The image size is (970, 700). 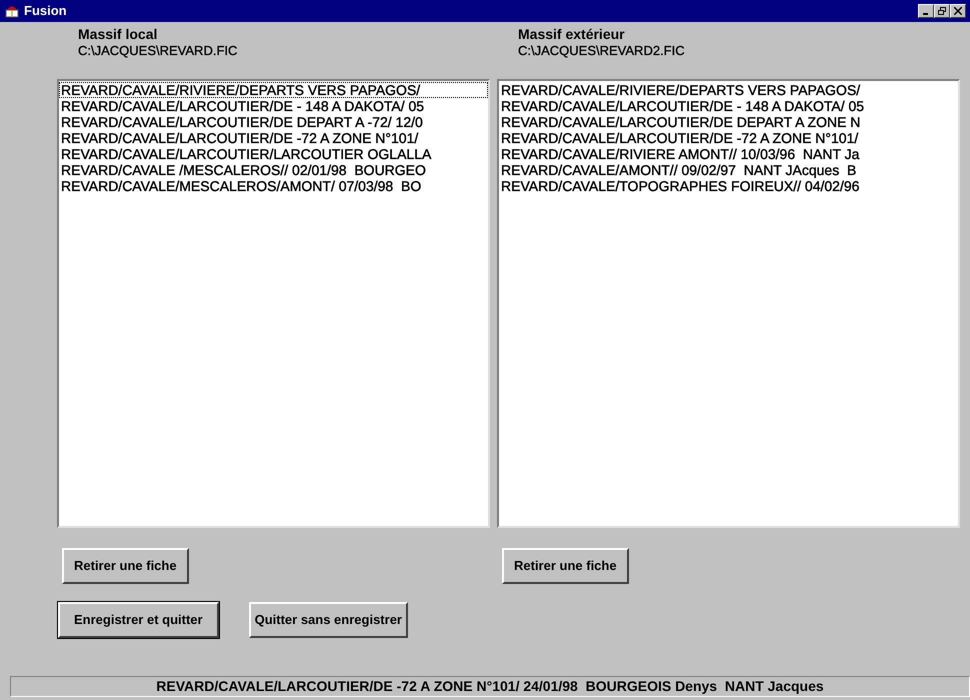 I want to click on quit-button: Quitter sans enregistrer, so click(x=328, y=620).